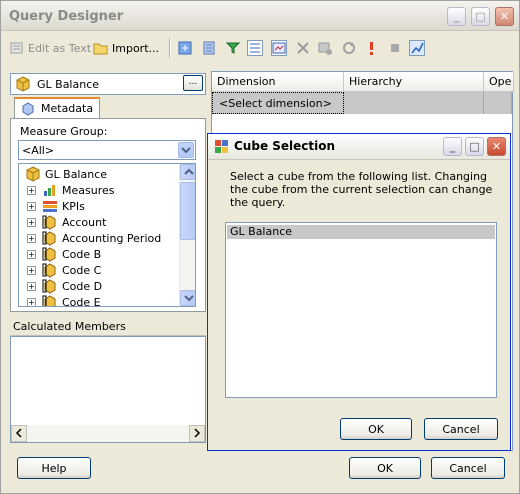  What do you see at coordinates (385, 468) in the screenshot?
I see `ok-button: OK` at bounding box center [385, 468].